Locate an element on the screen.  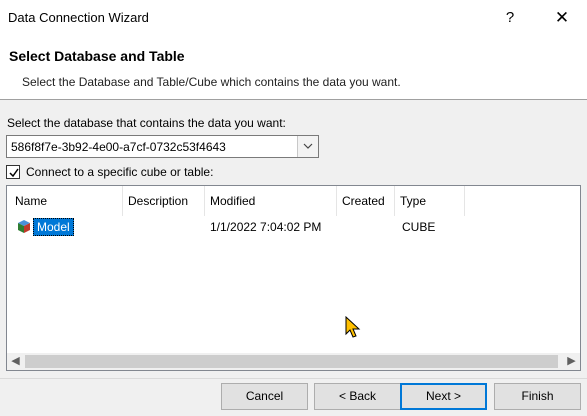
database-dropdown-button is located at coordinates (307, 146).